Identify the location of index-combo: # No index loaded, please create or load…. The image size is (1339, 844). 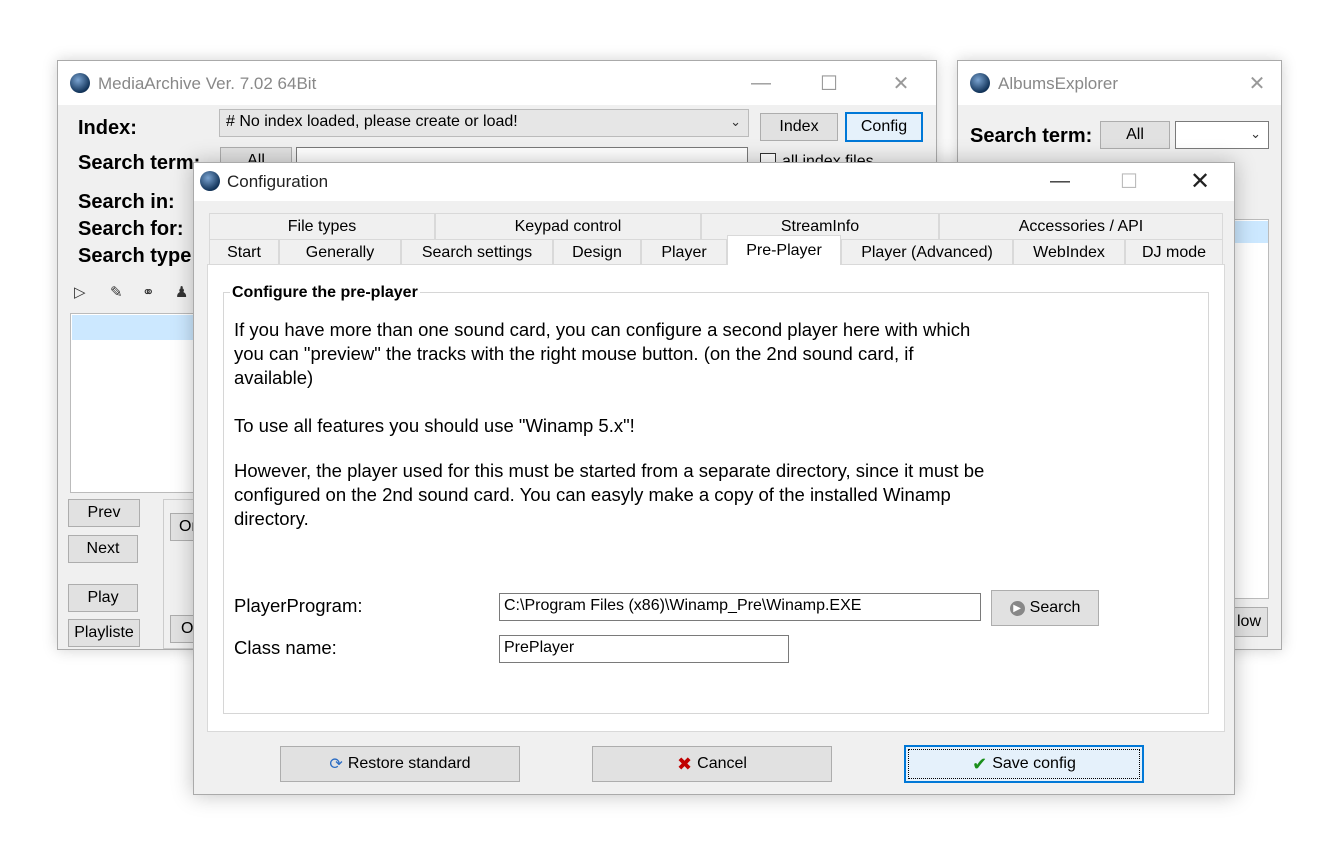
(484, 123).